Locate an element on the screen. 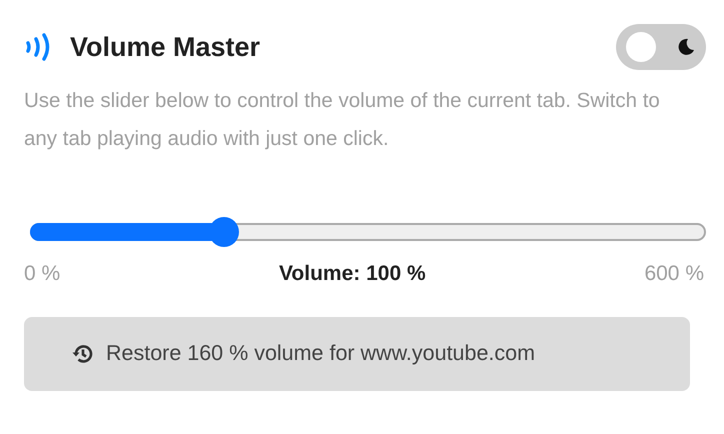 Image resolution: width=724 pixels, height=434 pixels. moon-icon is located at coordinates (686, 47).